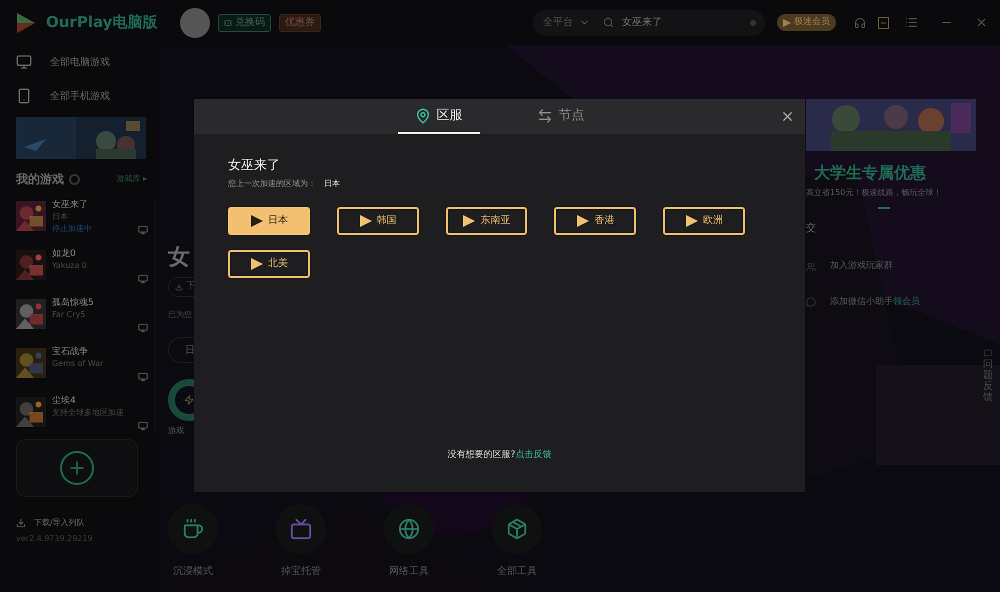 This screenshot has height=592, width=1000. Describe the element at coordinates (77, 468) in the screenshot. I see `add-game-button` at that location.